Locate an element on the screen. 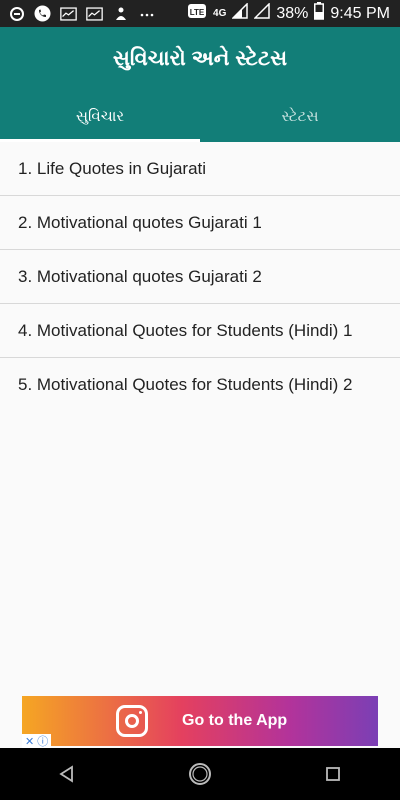 This screenshot has width=400, height=800. battery-percent: 38% is located at coordinates (292, 13).